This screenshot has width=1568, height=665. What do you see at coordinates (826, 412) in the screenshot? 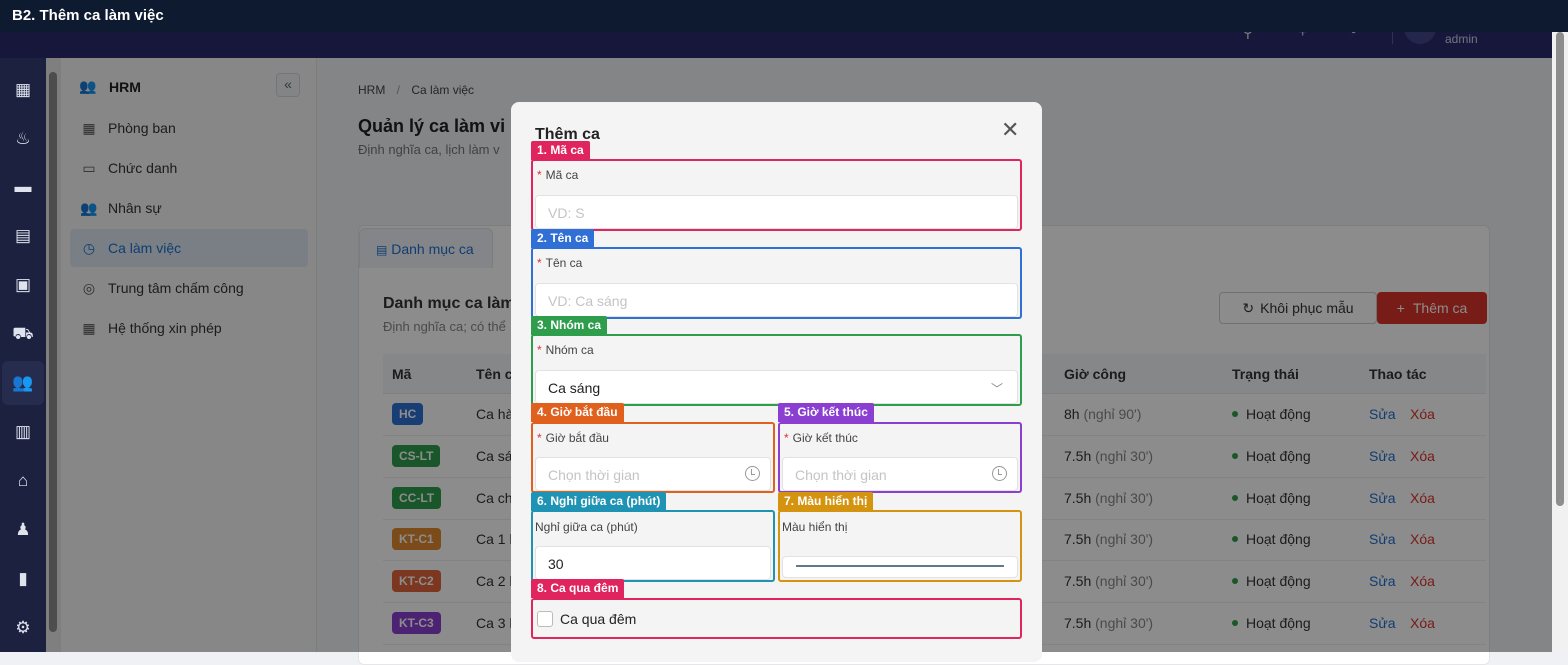
I see `annotation-tag-end: 5. Giờ kết thúc` at bounding box center [826, 412].